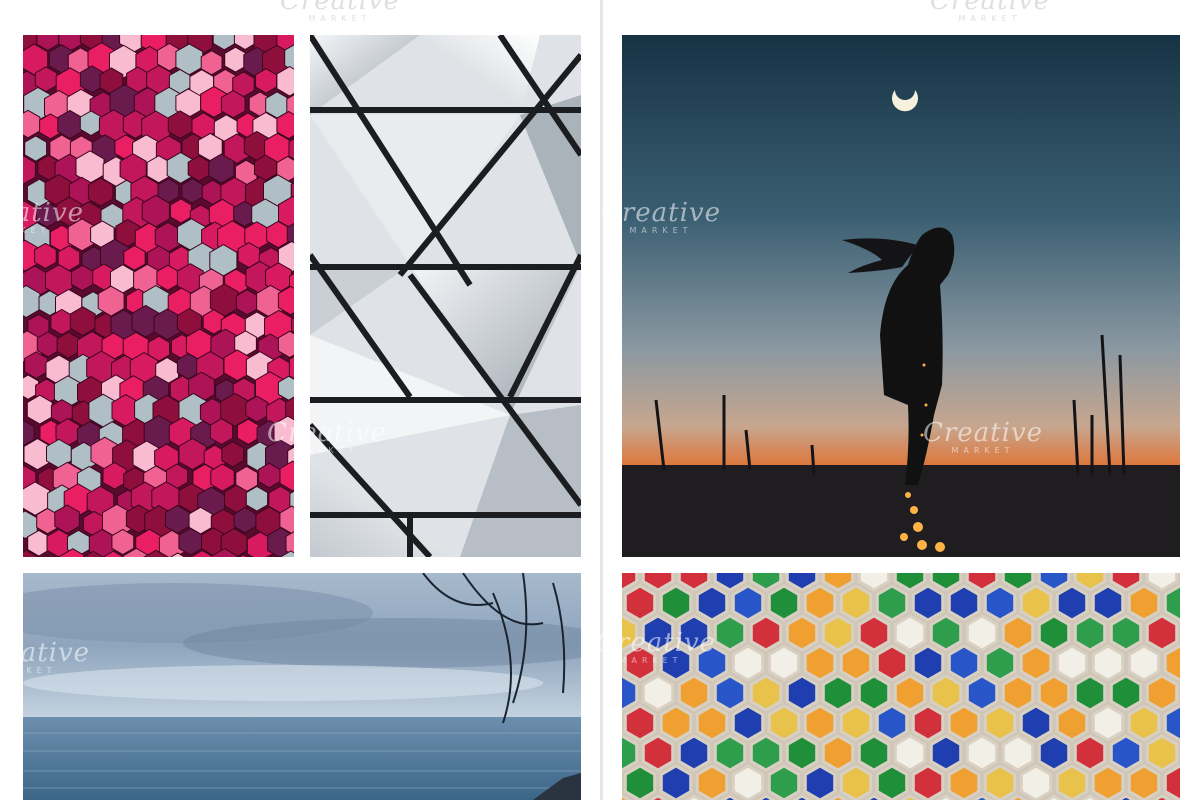 This screenshot has height=800, width=1200. Describe the element at coordinates (445, 296) in the screenshot. I see `white-geometric-panels-photo` at that location.